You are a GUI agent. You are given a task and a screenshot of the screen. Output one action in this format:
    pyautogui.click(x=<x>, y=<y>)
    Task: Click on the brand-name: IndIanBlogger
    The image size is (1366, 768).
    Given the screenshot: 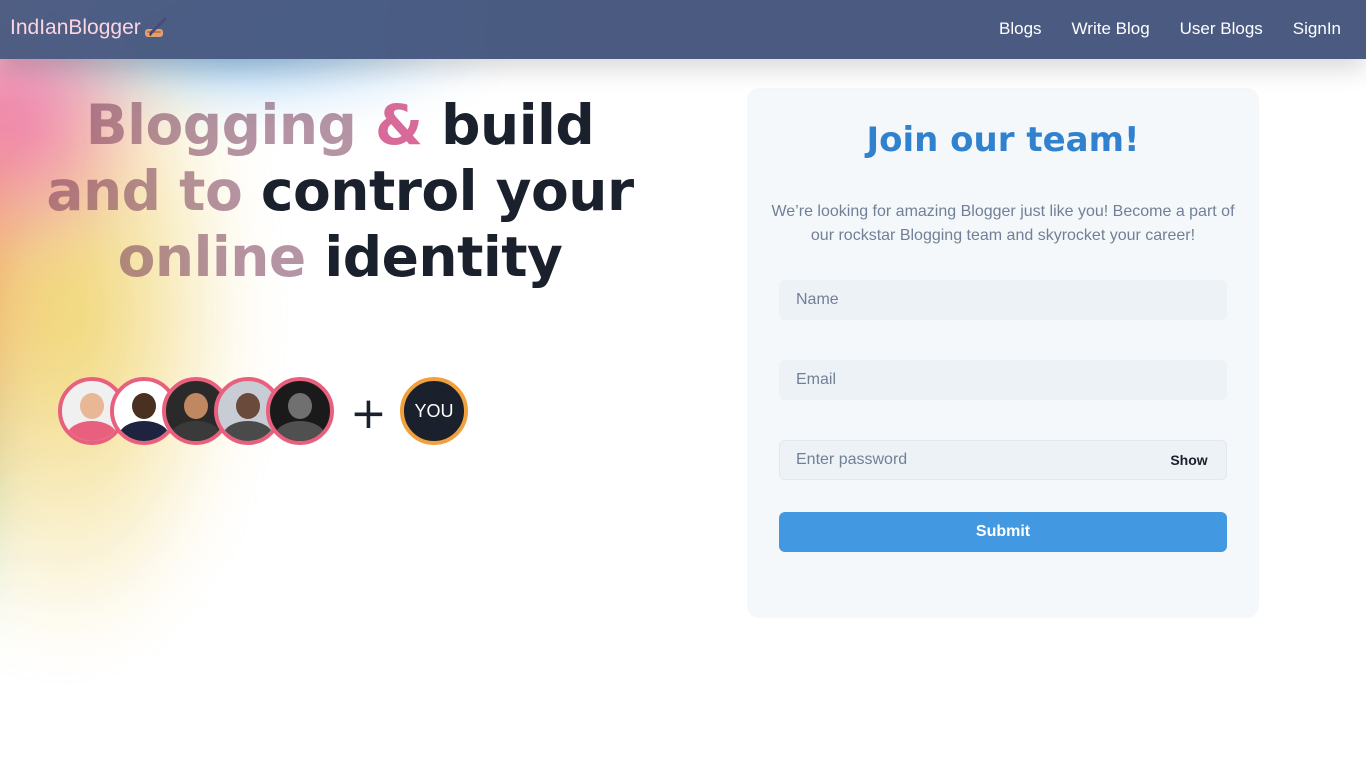 What is the action you would take?
    pyautogui.click(x=75, y=27)
    